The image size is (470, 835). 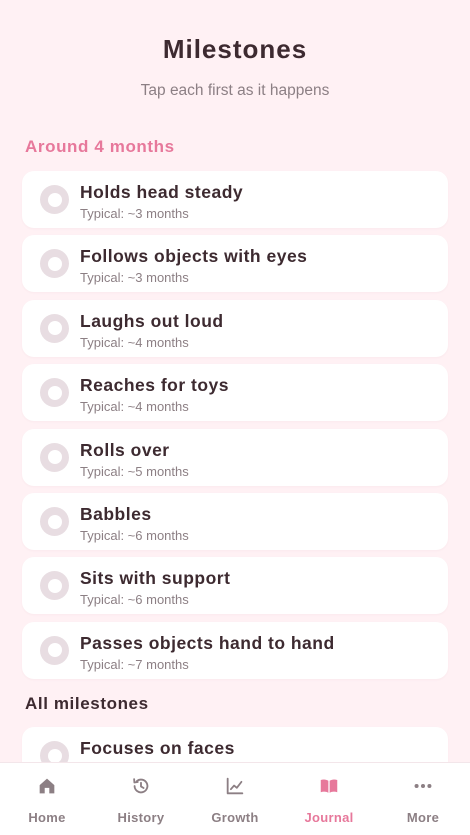 I want to click on journal-book-icon, so click(x=329, y=786).